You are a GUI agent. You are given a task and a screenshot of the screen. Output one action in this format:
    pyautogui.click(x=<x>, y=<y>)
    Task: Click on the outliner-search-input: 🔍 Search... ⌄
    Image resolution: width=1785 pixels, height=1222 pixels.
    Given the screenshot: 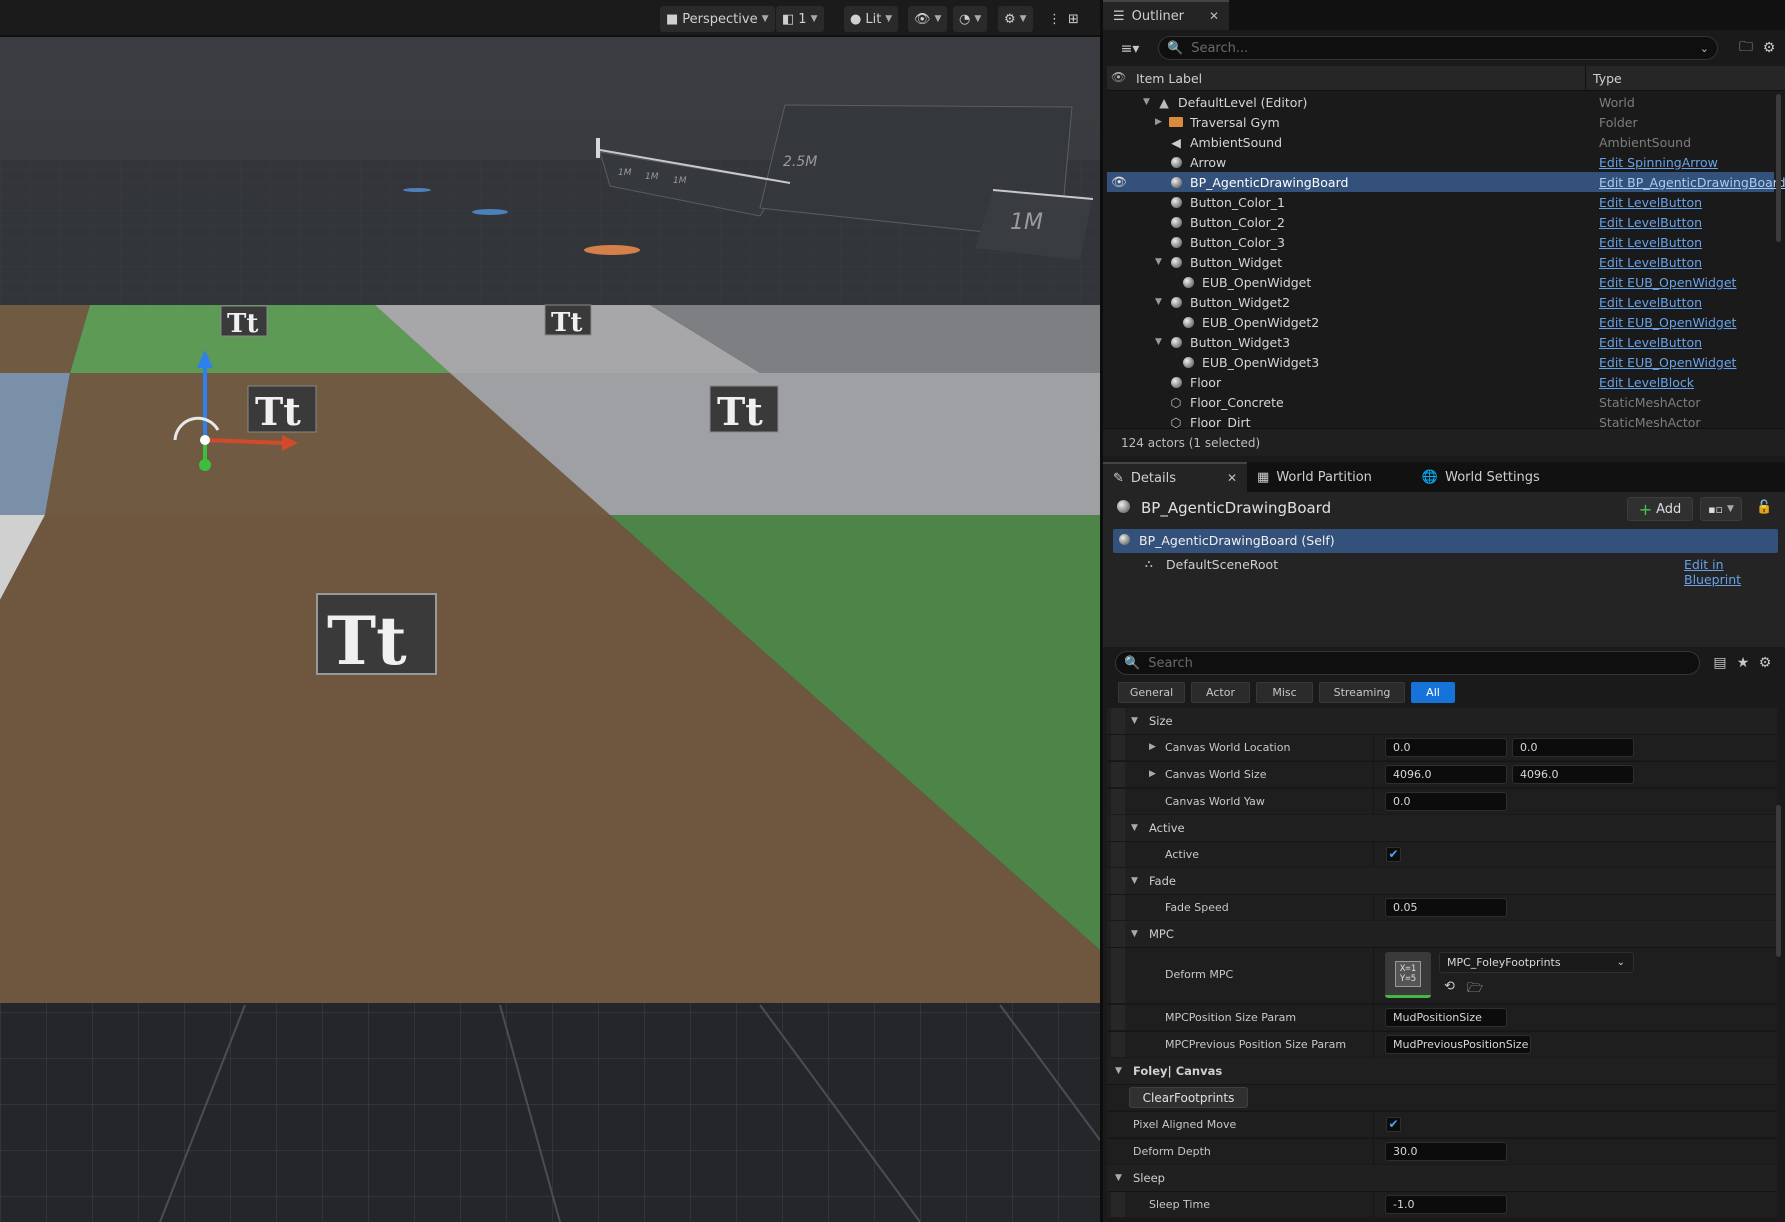 What is the action you would take?
    pyautogui.click(x=1438, y=48)
    